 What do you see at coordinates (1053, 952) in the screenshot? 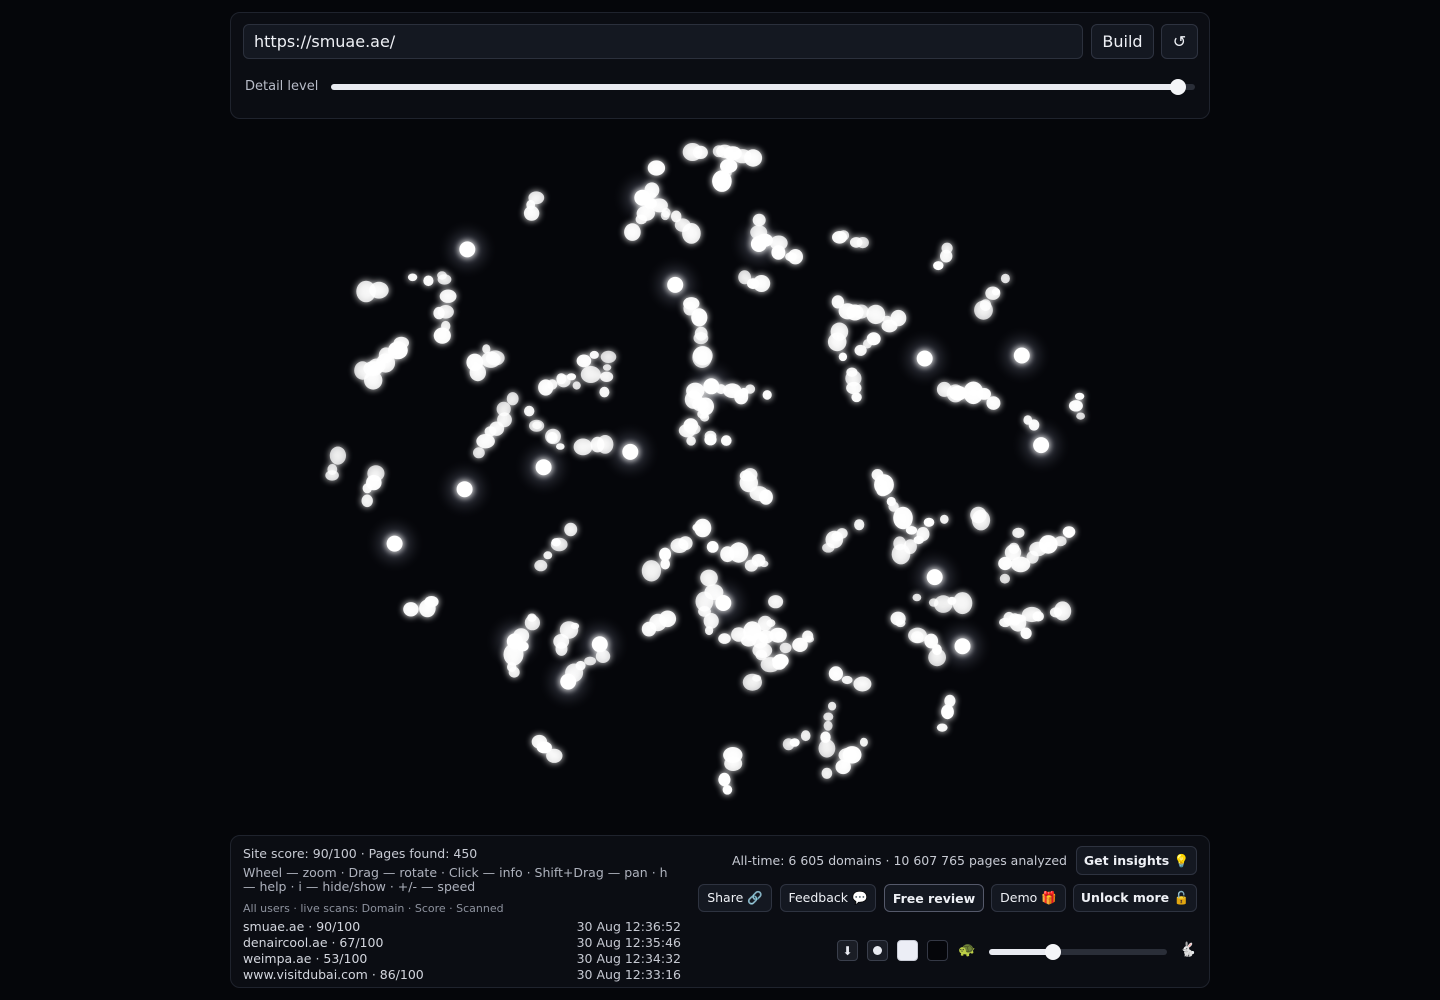
I see `speed-thumb` at bounding box center [1053, 952].